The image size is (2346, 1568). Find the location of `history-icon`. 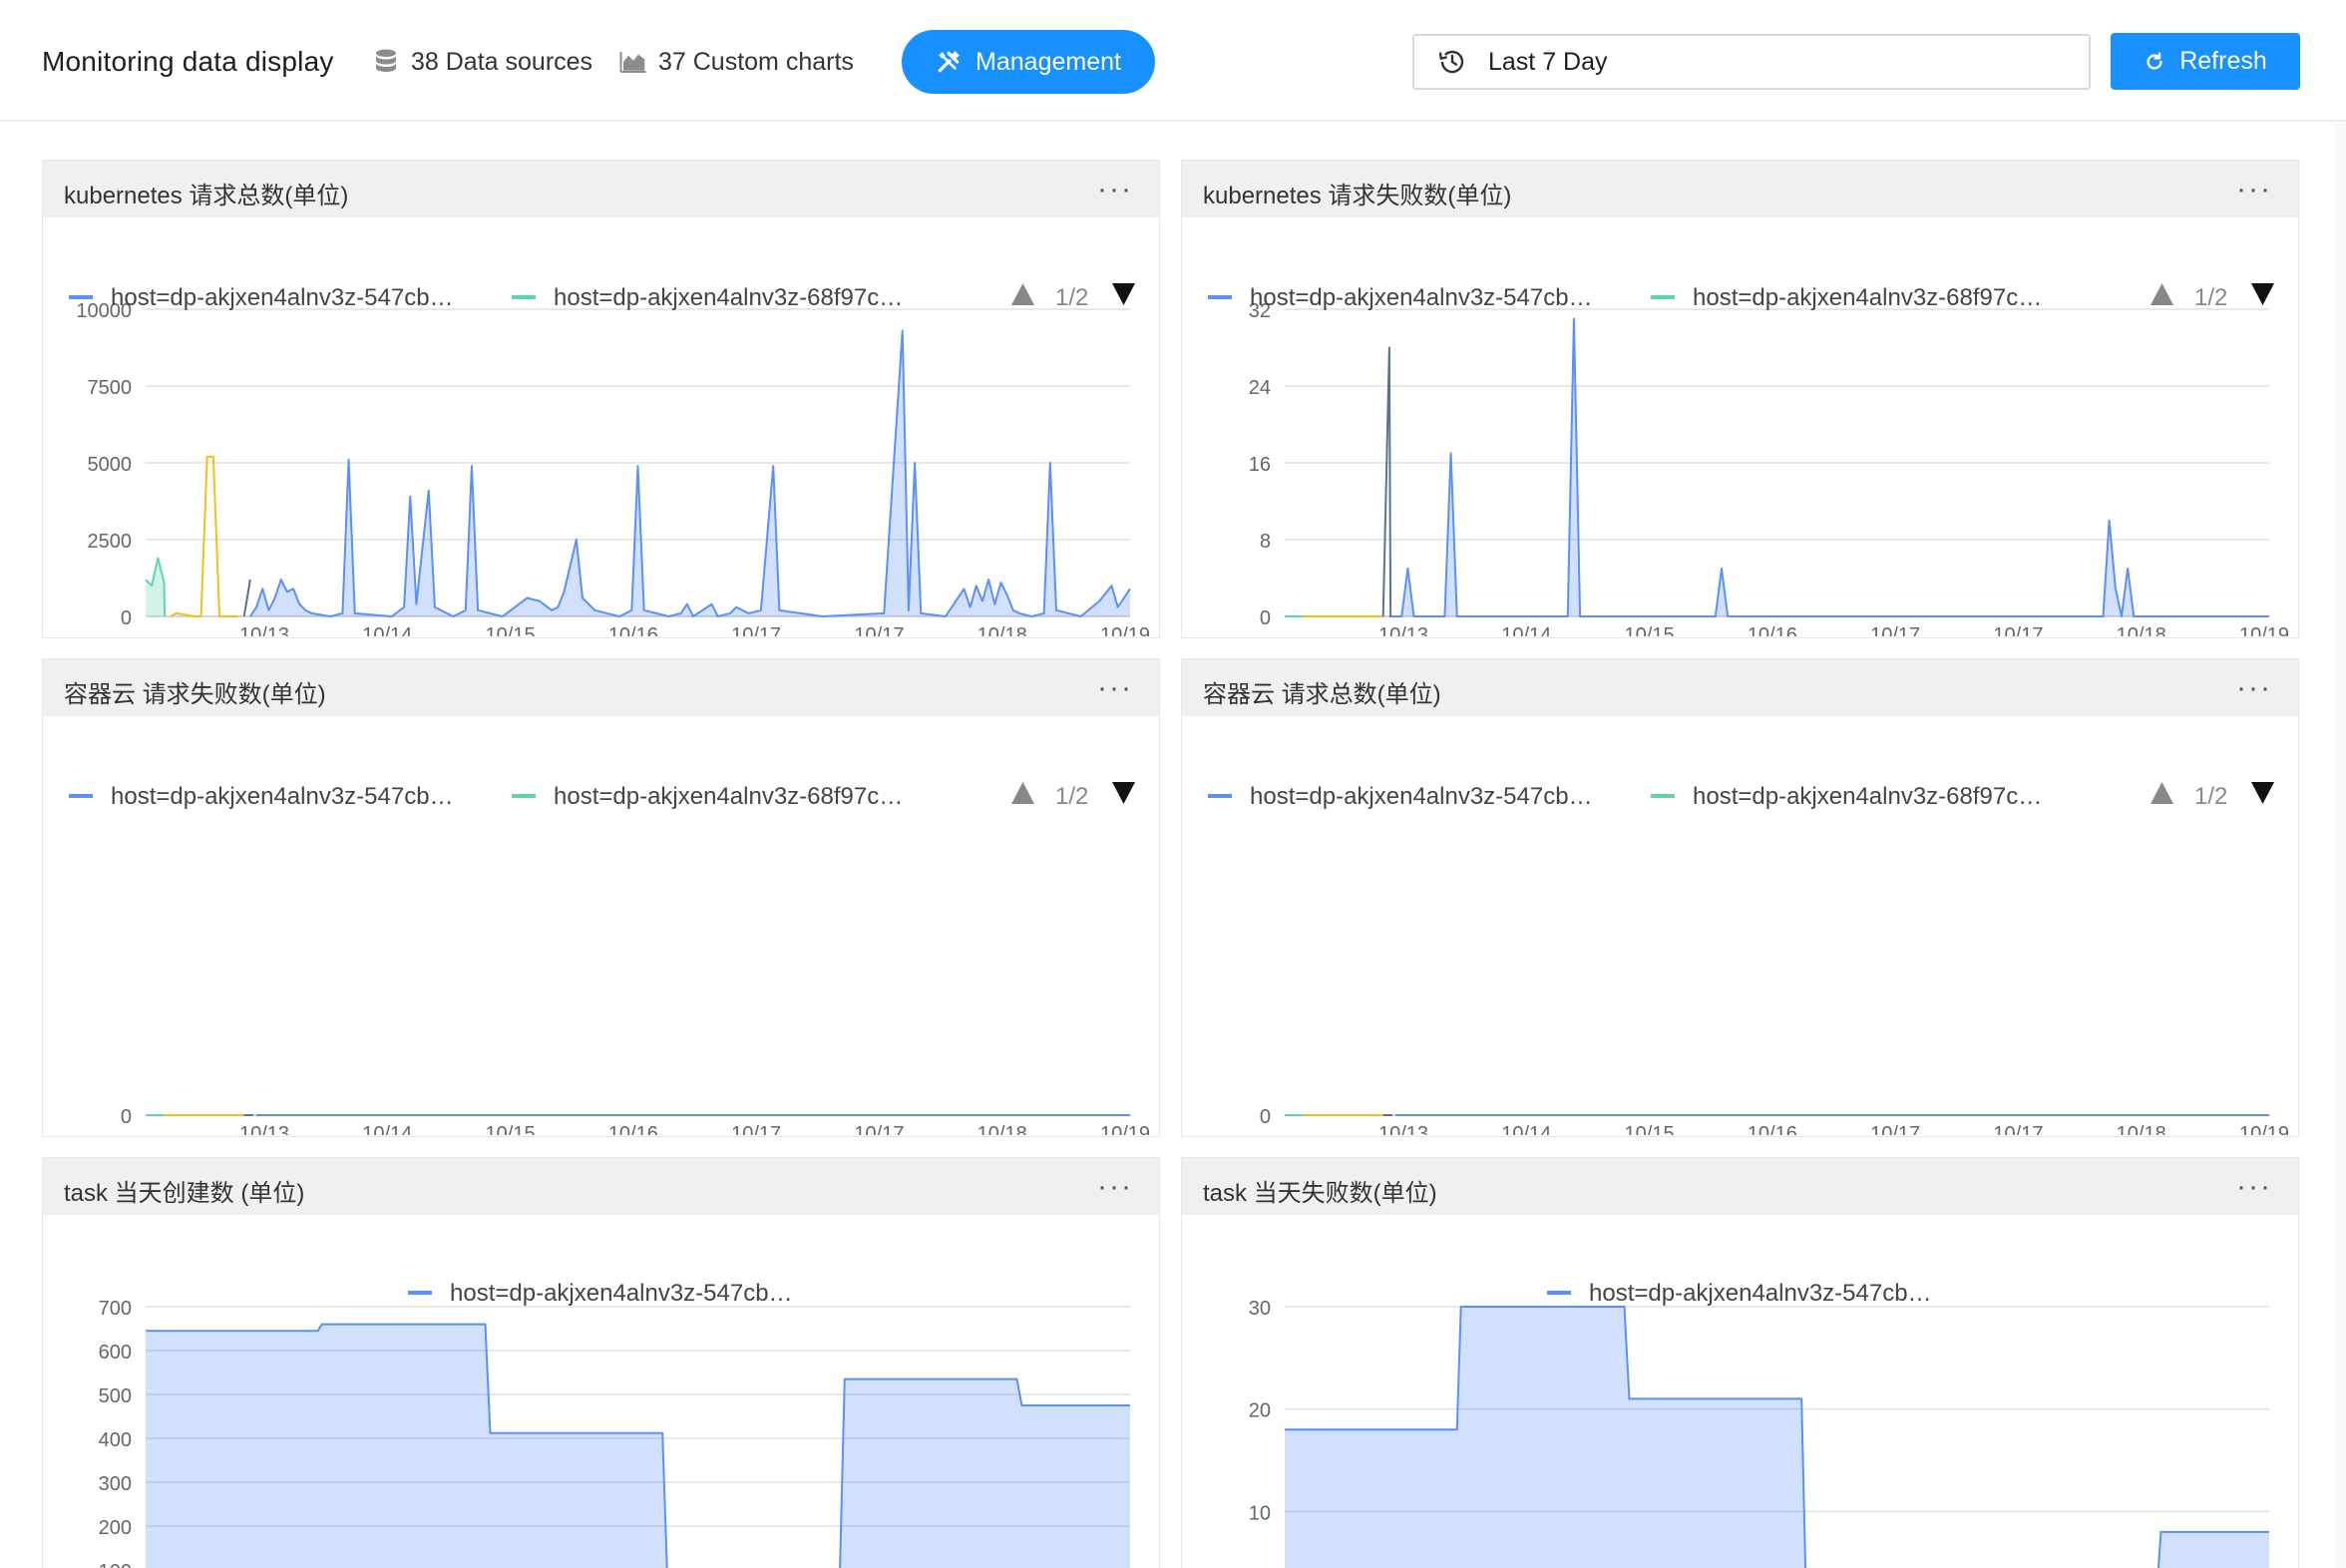

history-icon is located at coordinates (1451, 62).